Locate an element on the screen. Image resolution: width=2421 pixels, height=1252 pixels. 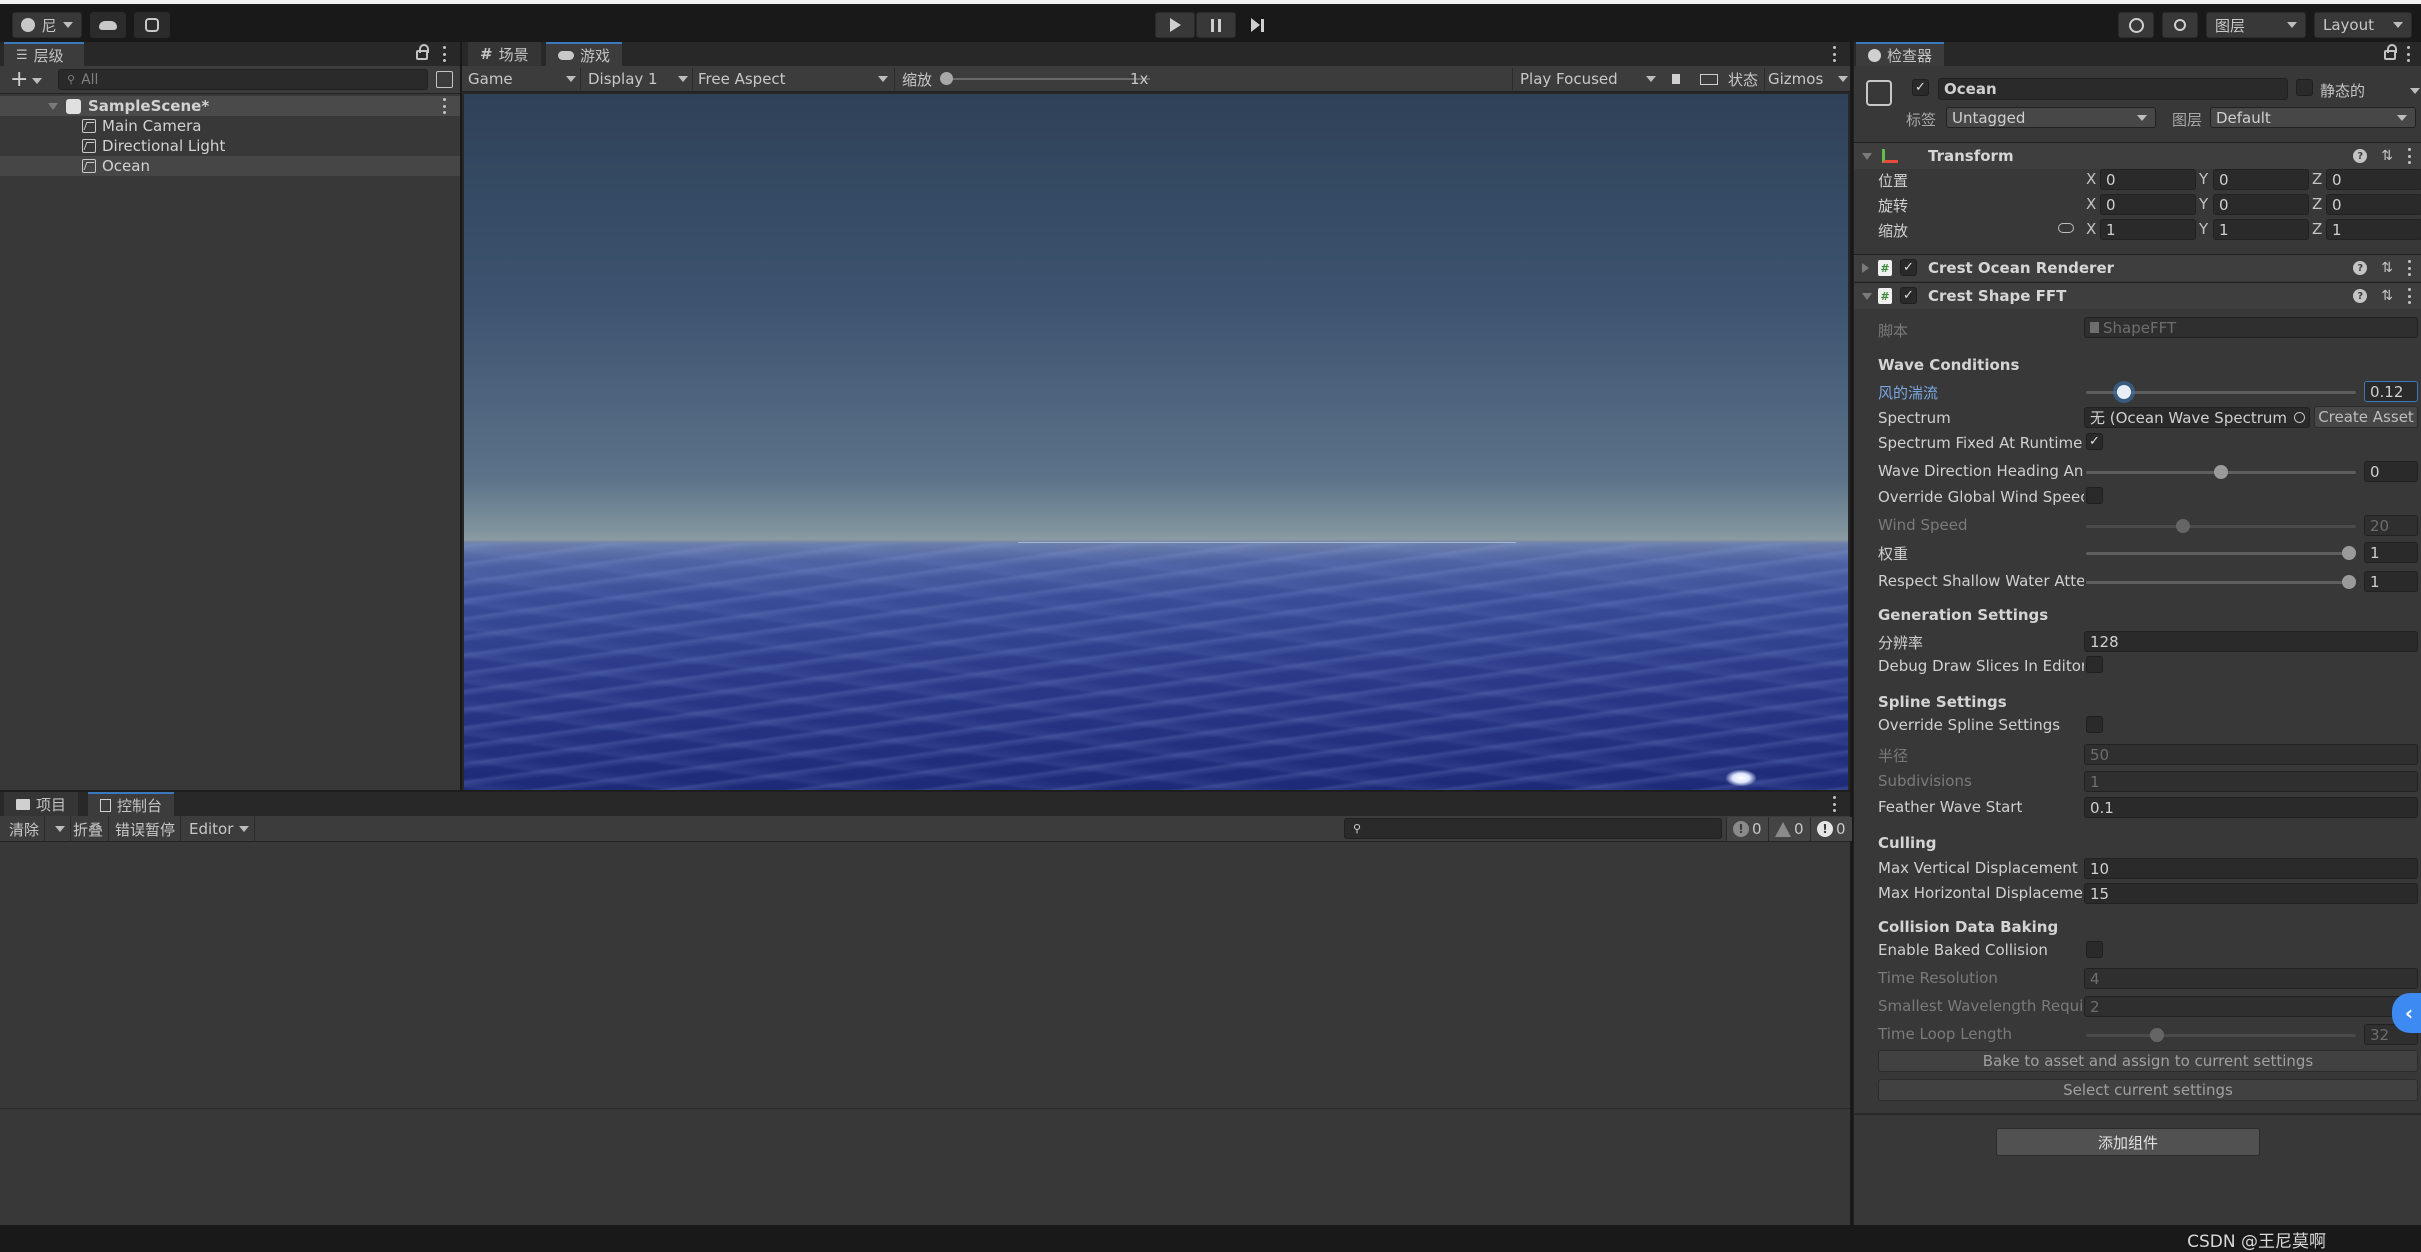
tag-dropdown: Untagged is located at coordinates (2051, 117).